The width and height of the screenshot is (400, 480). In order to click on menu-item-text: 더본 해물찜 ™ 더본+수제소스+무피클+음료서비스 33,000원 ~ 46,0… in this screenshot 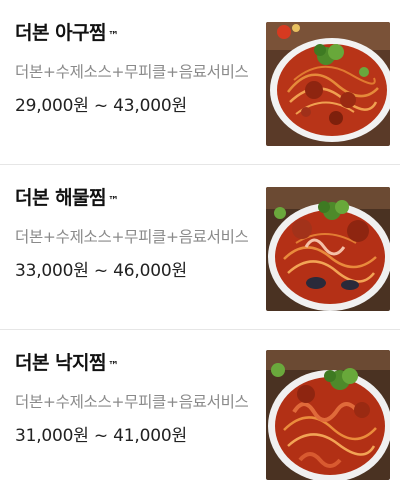, I will do `click(135, 232)`.